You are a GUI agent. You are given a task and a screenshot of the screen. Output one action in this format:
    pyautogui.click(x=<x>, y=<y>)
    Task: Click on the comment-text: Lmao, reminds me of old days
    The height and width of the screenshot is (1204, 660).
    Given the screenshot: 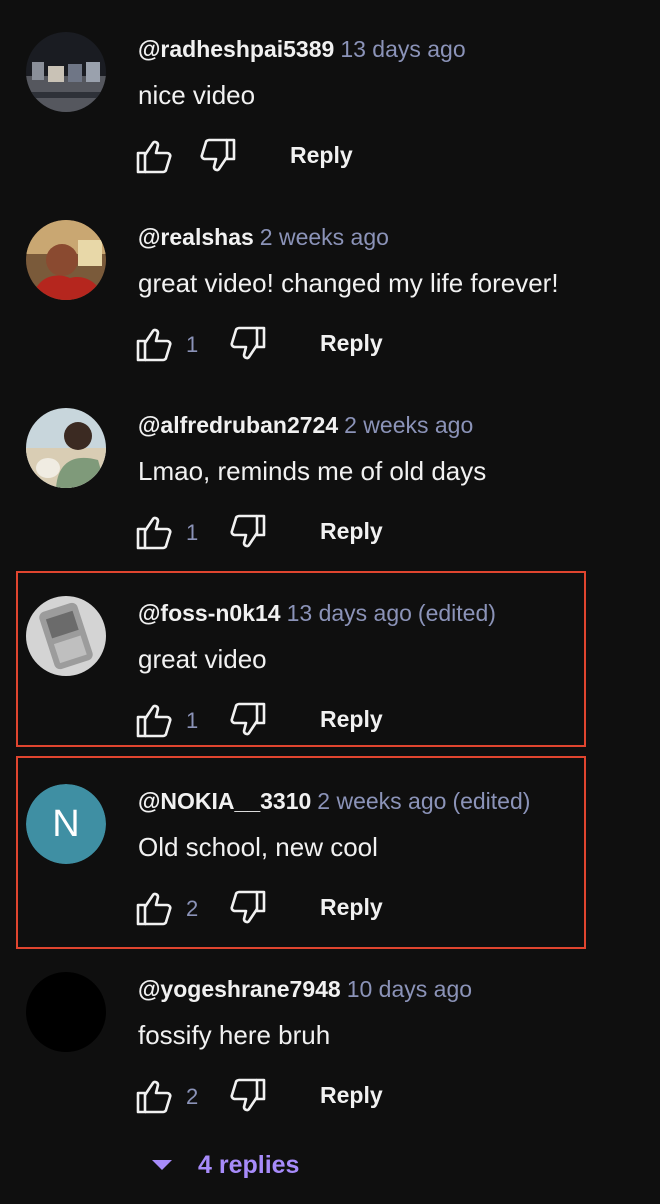 What is the action you would take?
    pyautogui.click(x=312, y=471)
    